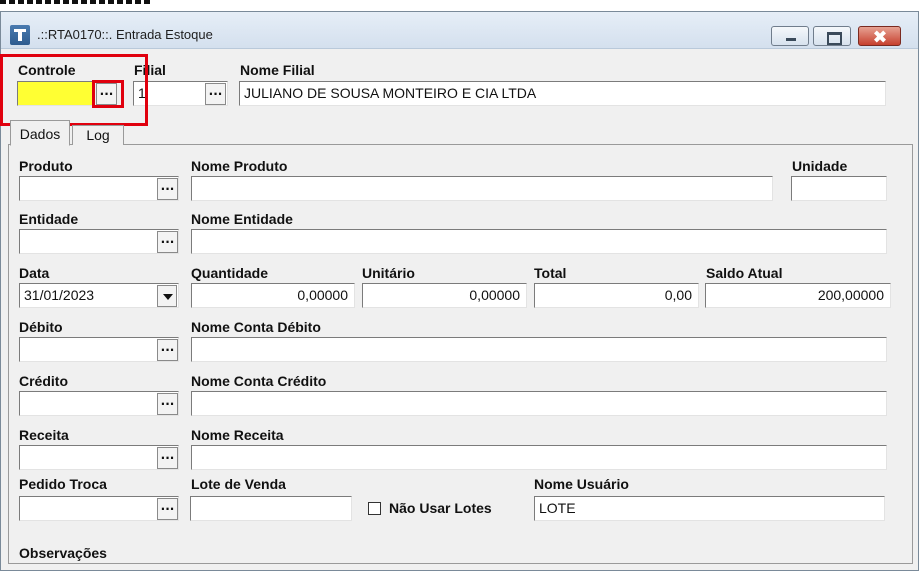 The image size is (919, 571). What do you see at coordinates (444, 295) in the screenshot?
I see `unitario-field: 0,00000` at bounding box center [444, 295].